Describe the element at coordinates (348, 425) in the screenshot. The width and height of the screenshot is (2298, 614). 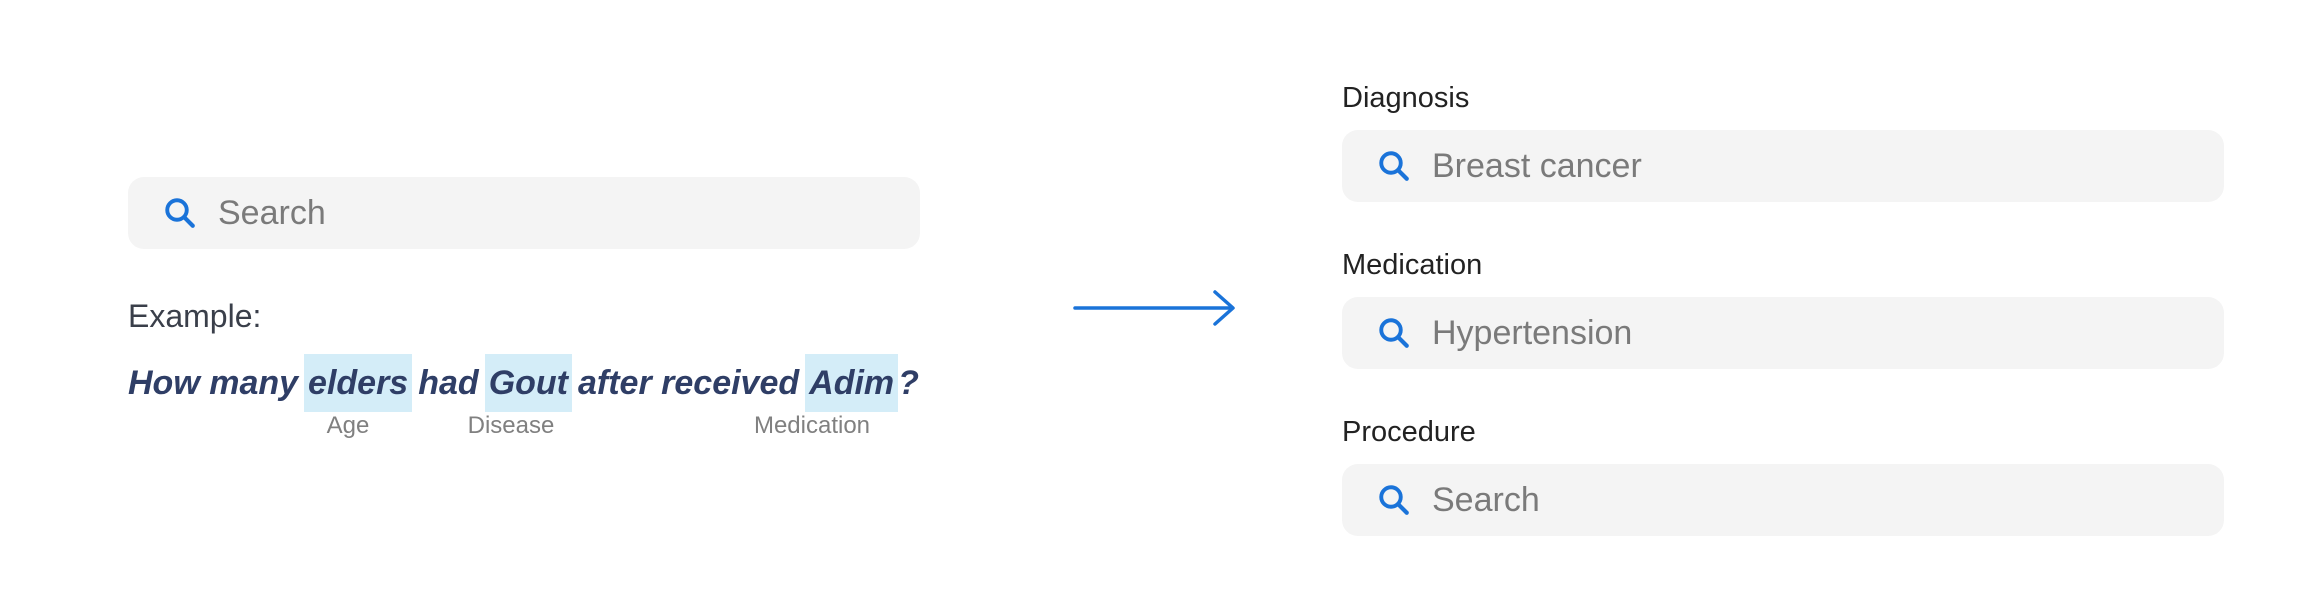
I see `entity-tag-age: Age` at that location.